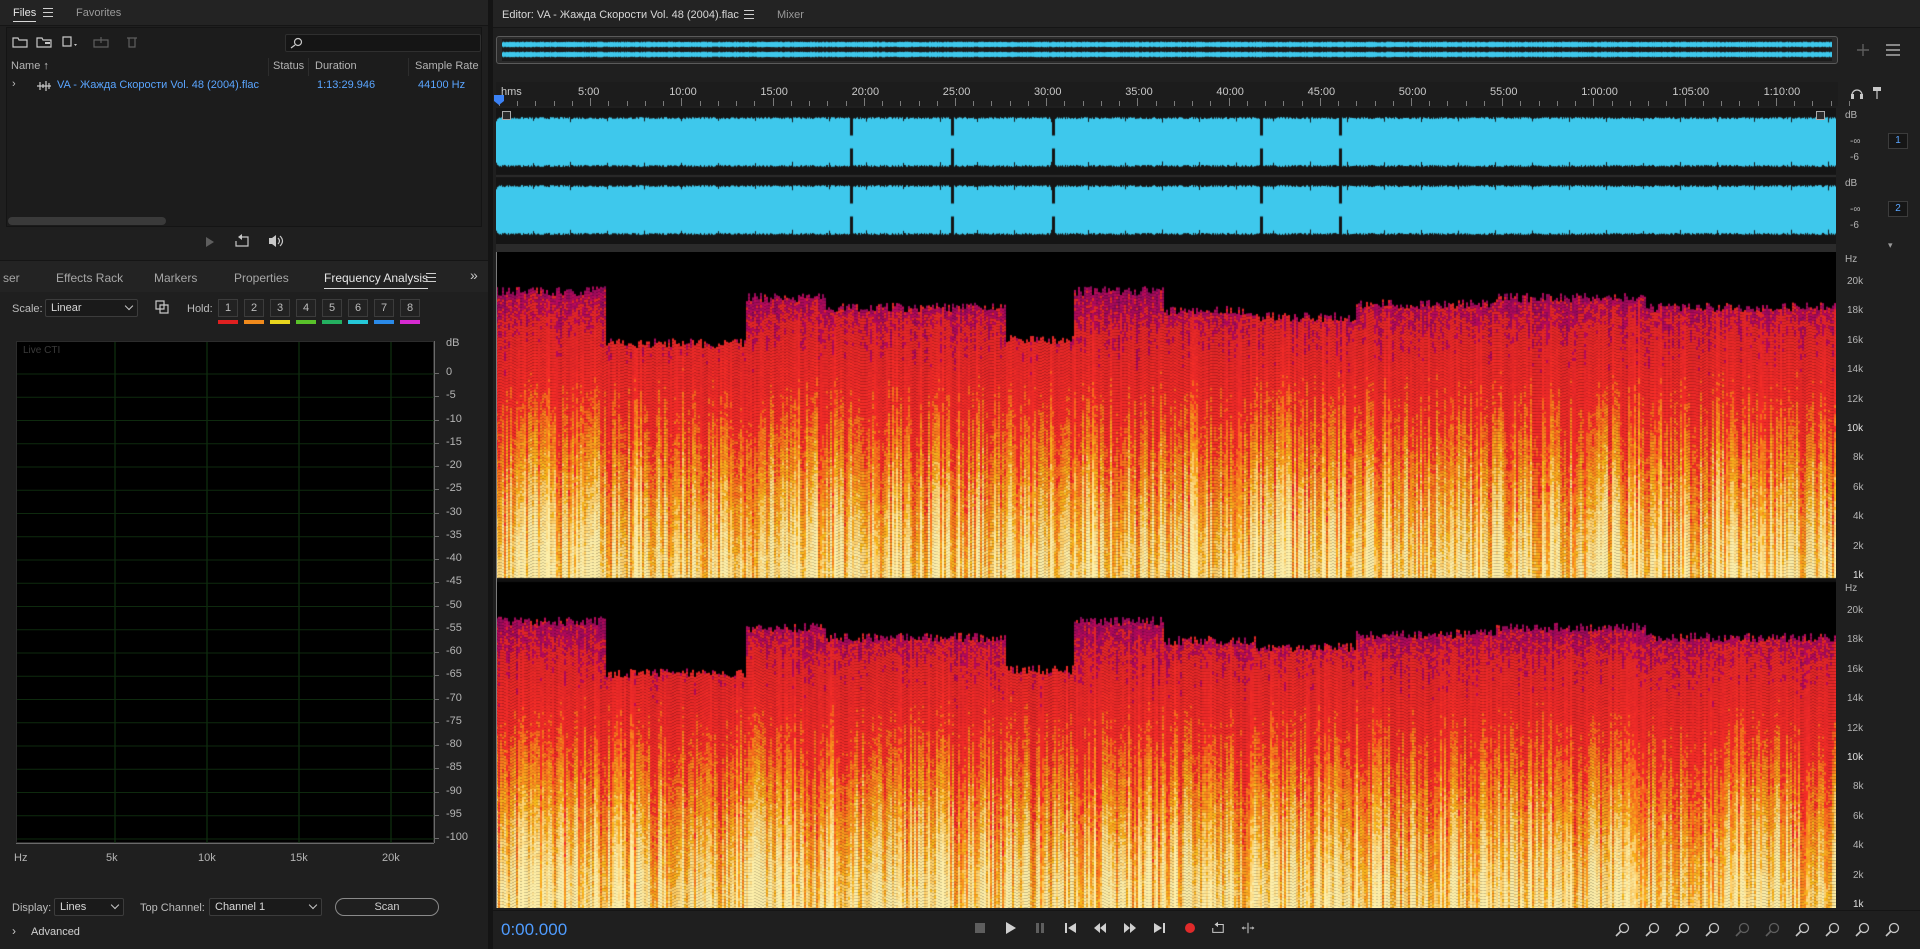 The image size is (1920, 949). What do you see at coordinates (383, 43) in the screenshot?
I see `files-search-input` at bounding box center [383, 43].